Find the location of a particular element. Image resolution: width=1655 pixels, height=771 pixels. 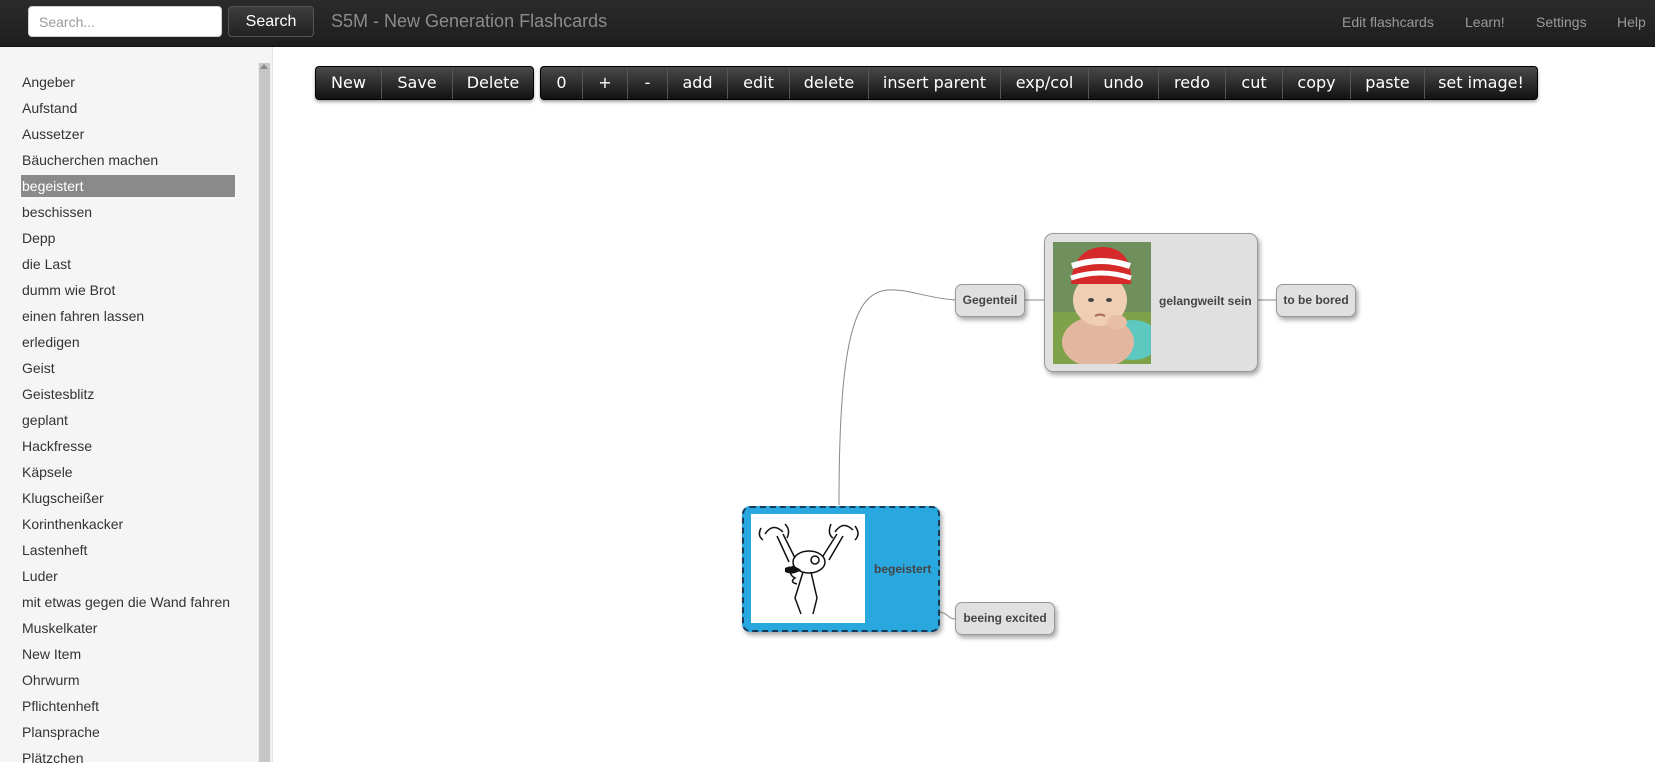

sidebar-item: Muskelkater is located at coordinates (128, 628).